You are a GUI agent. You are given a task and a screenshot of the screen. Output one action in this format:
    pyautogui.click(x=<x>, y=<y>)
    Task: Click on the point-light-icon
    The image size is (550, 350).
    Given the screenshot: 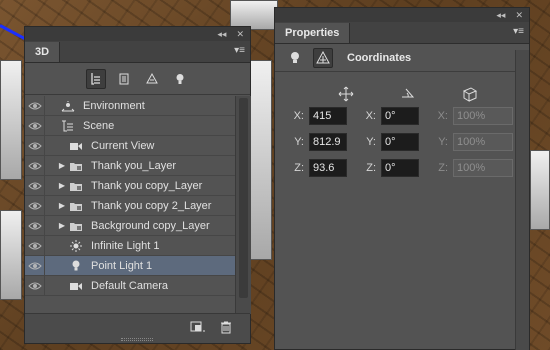 What is the action you would take?
    pyautogui.click(x=76, y=266)
    